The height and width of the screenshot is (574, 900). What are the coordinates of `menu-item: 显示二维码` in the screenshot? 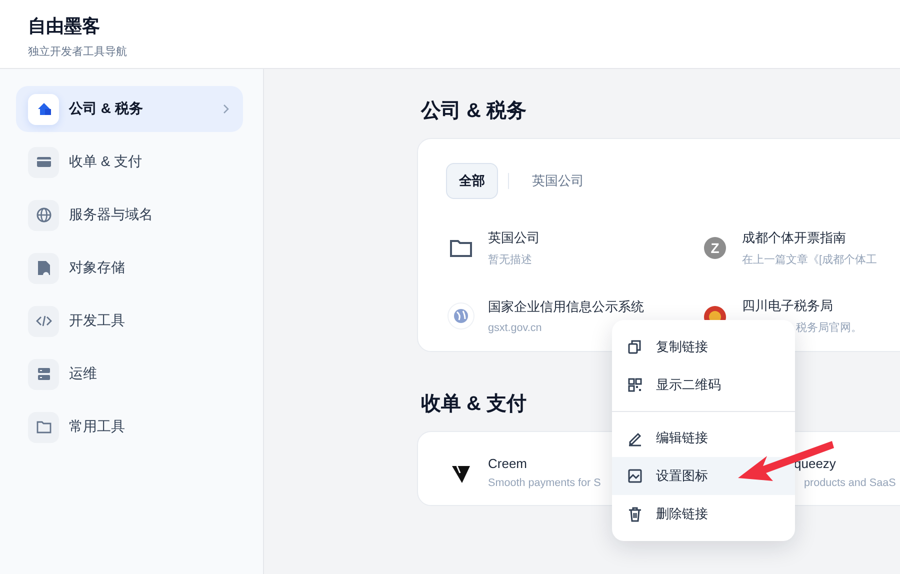 It's located at (703, 385).